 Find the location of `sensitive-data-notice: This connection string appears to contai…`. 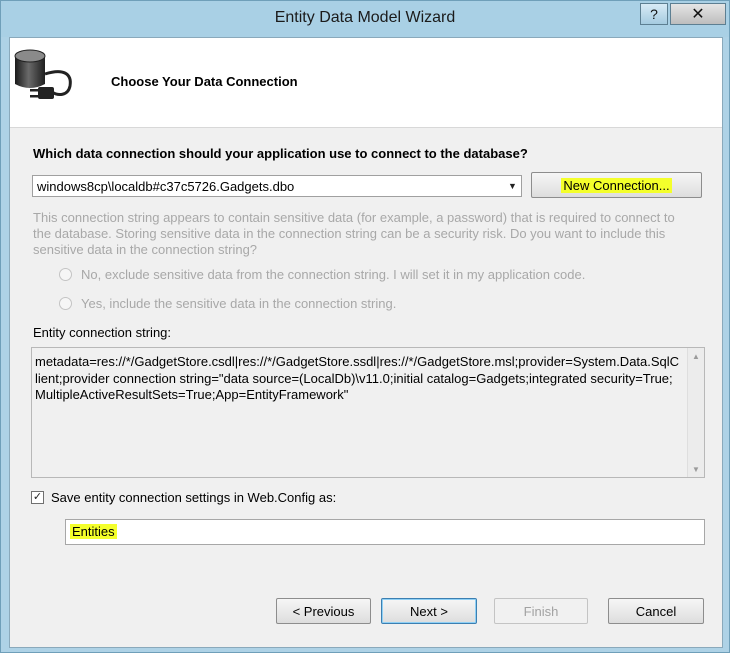

sensitive-data-notice: This connection string appears to contai… is located at coordinates (354, 233).